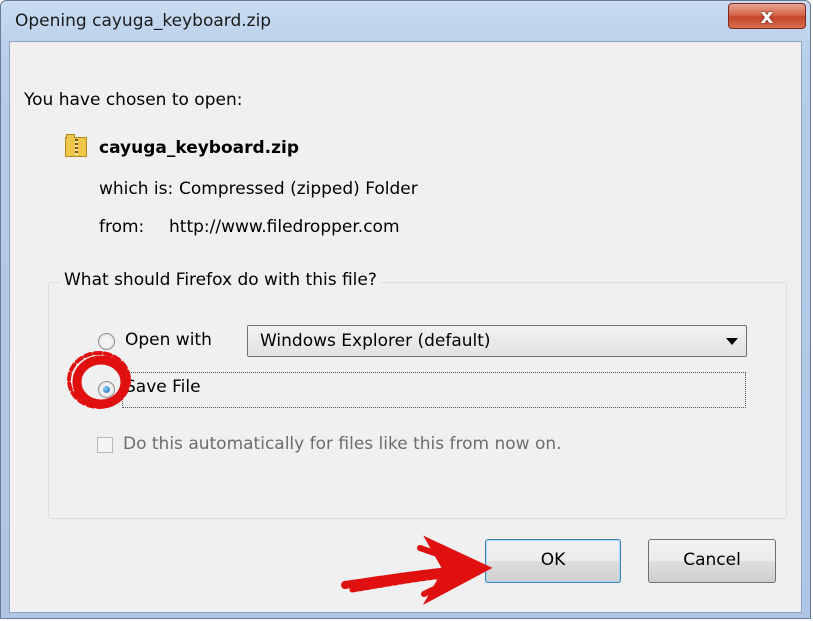  Describe the element at coordinates (284, 227) in the screenshot. I see `source-url: http://www.filedropper.com` at that location.